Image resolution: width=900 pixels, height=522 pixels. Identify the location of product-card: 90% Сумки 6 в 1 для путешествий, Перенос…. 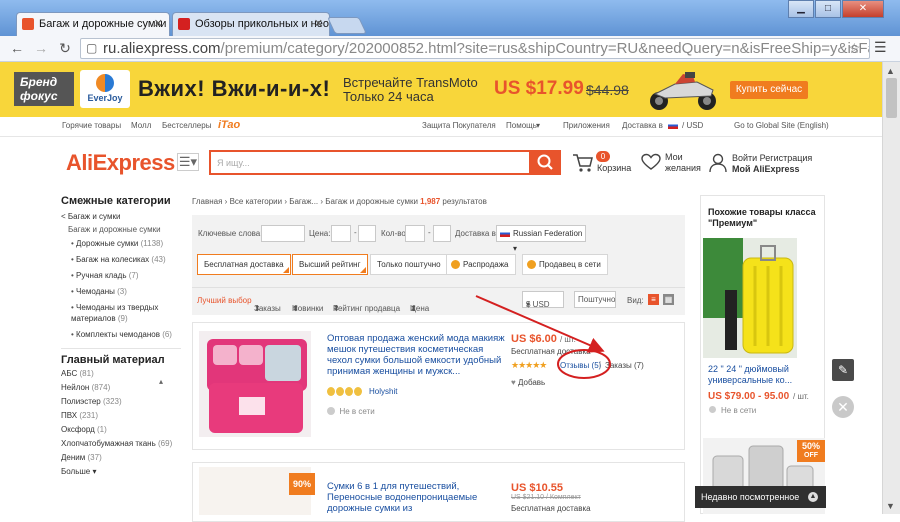
(438, 492).